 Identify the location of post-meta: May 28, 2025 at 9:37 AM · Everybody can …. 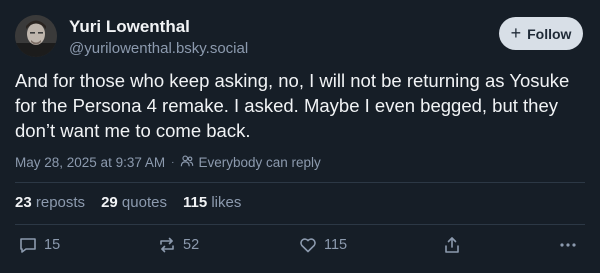
(168, 162).